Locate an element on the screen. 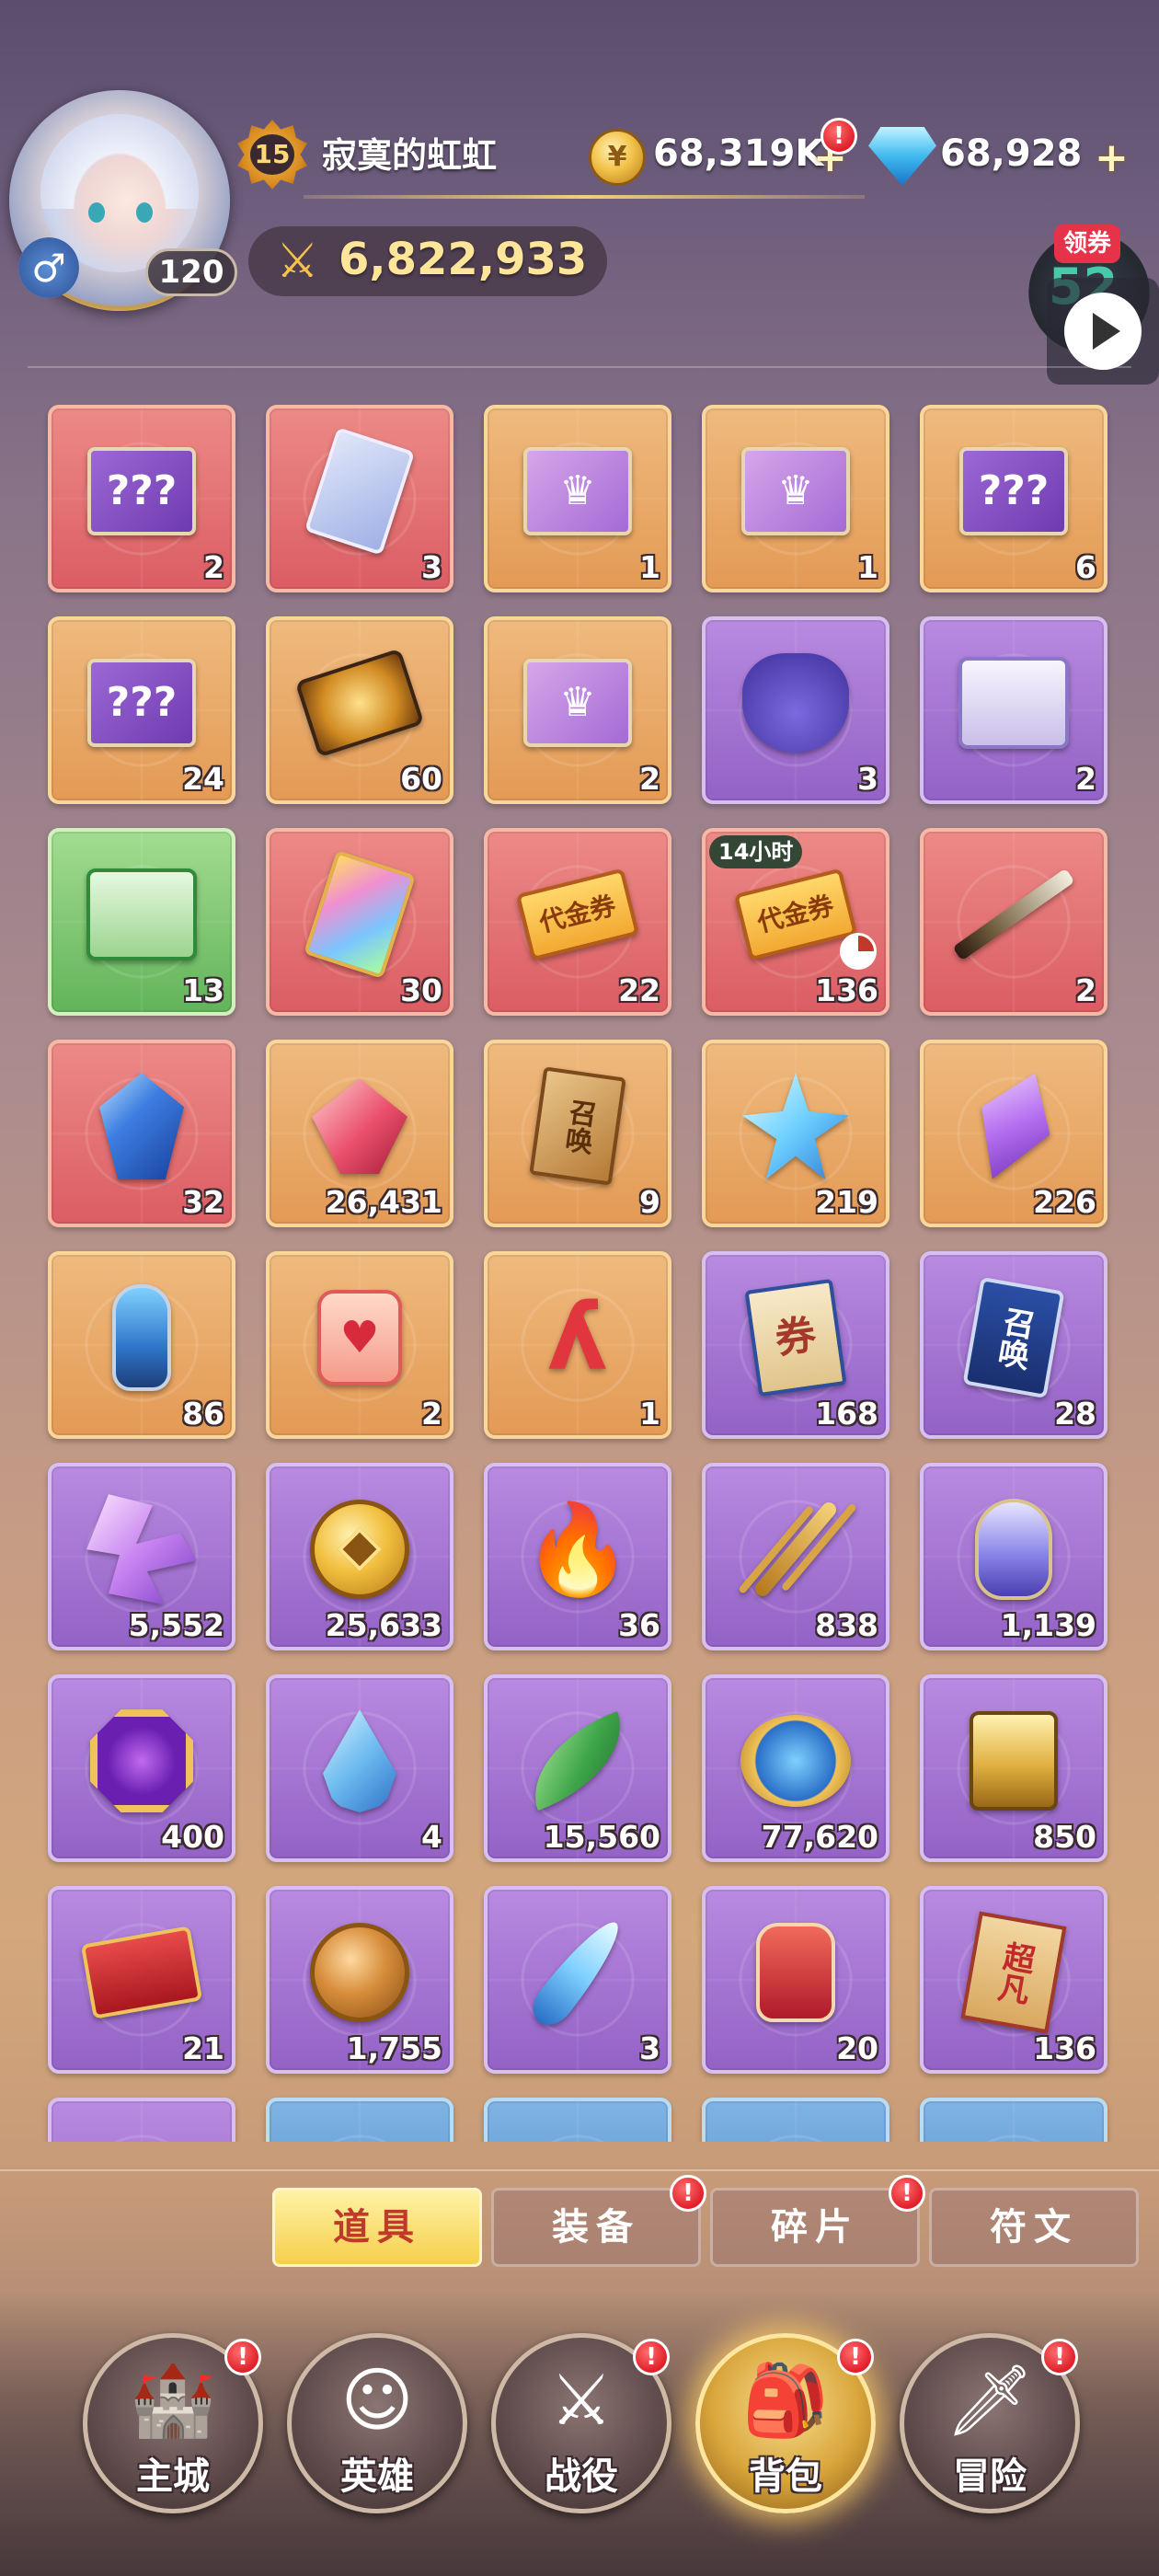 This screenshot has width=1159, height=2576. inventory-slot: 25,633 is located at coordinates (359, 1556).